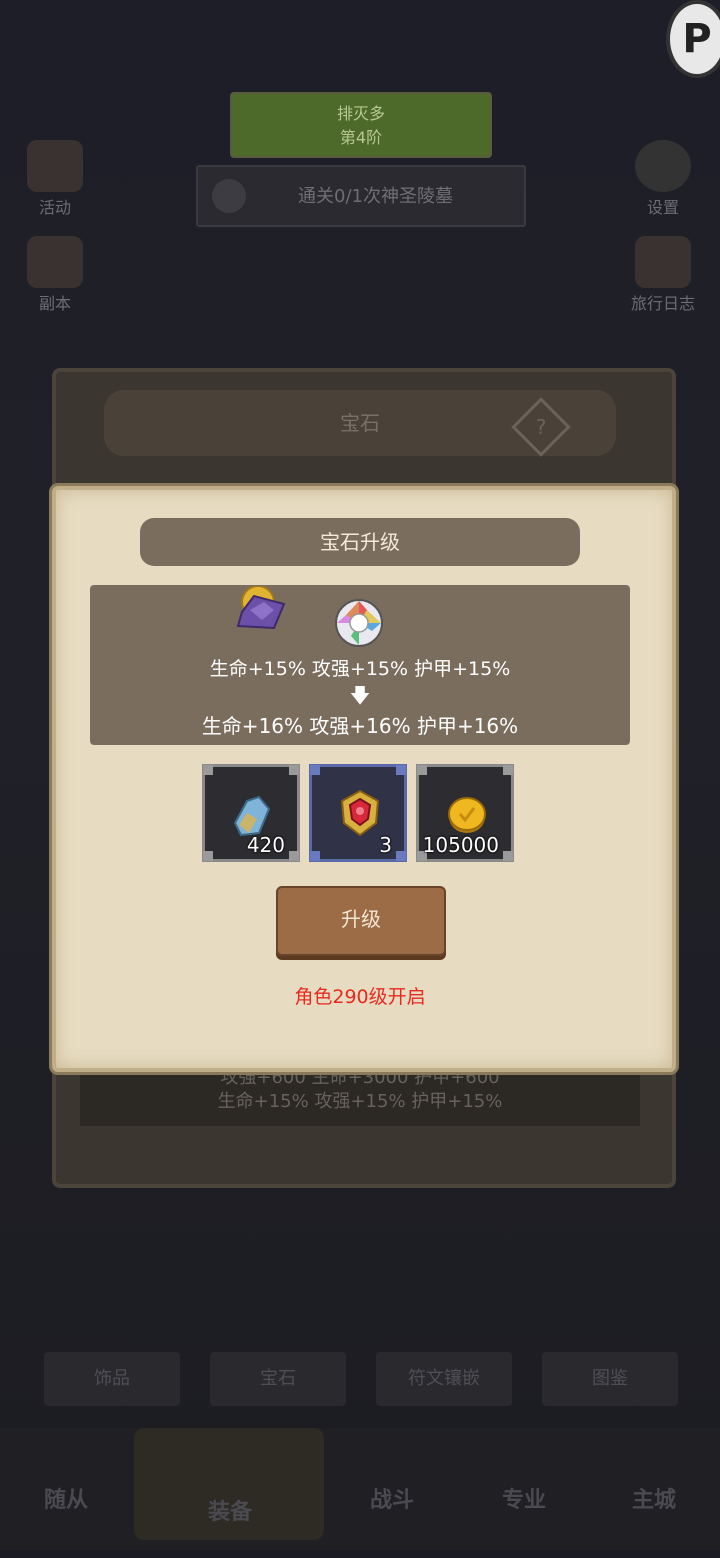 This screenshot has height=1558, width=720. I want to click on arrow-down-icon: 🡇, so click(360, 695).